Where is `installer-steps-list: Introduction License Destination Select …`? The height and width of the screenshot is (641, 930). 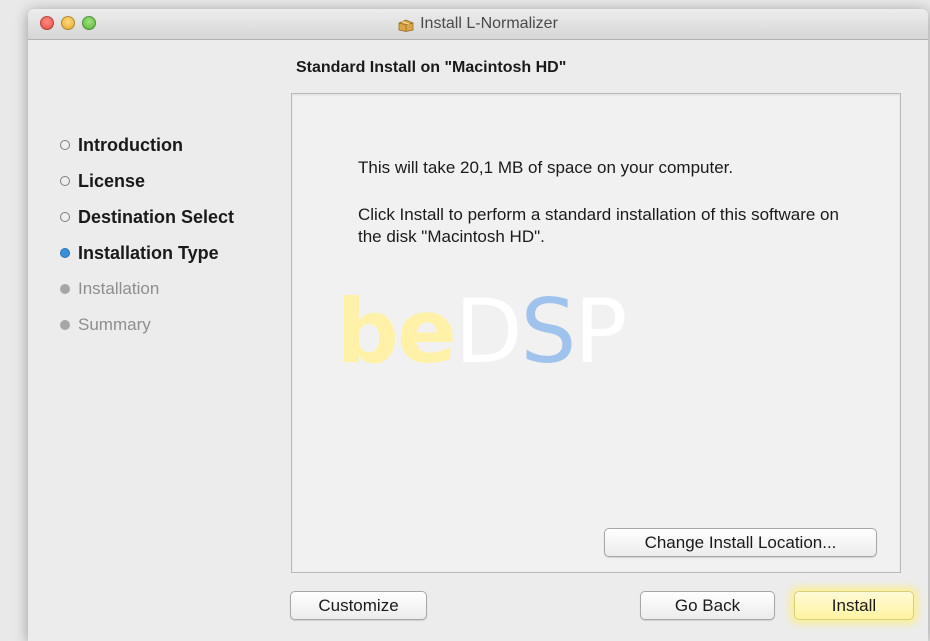
installer-steps-list: Introduction License Destination Select … is located at coordinates (147, 235).